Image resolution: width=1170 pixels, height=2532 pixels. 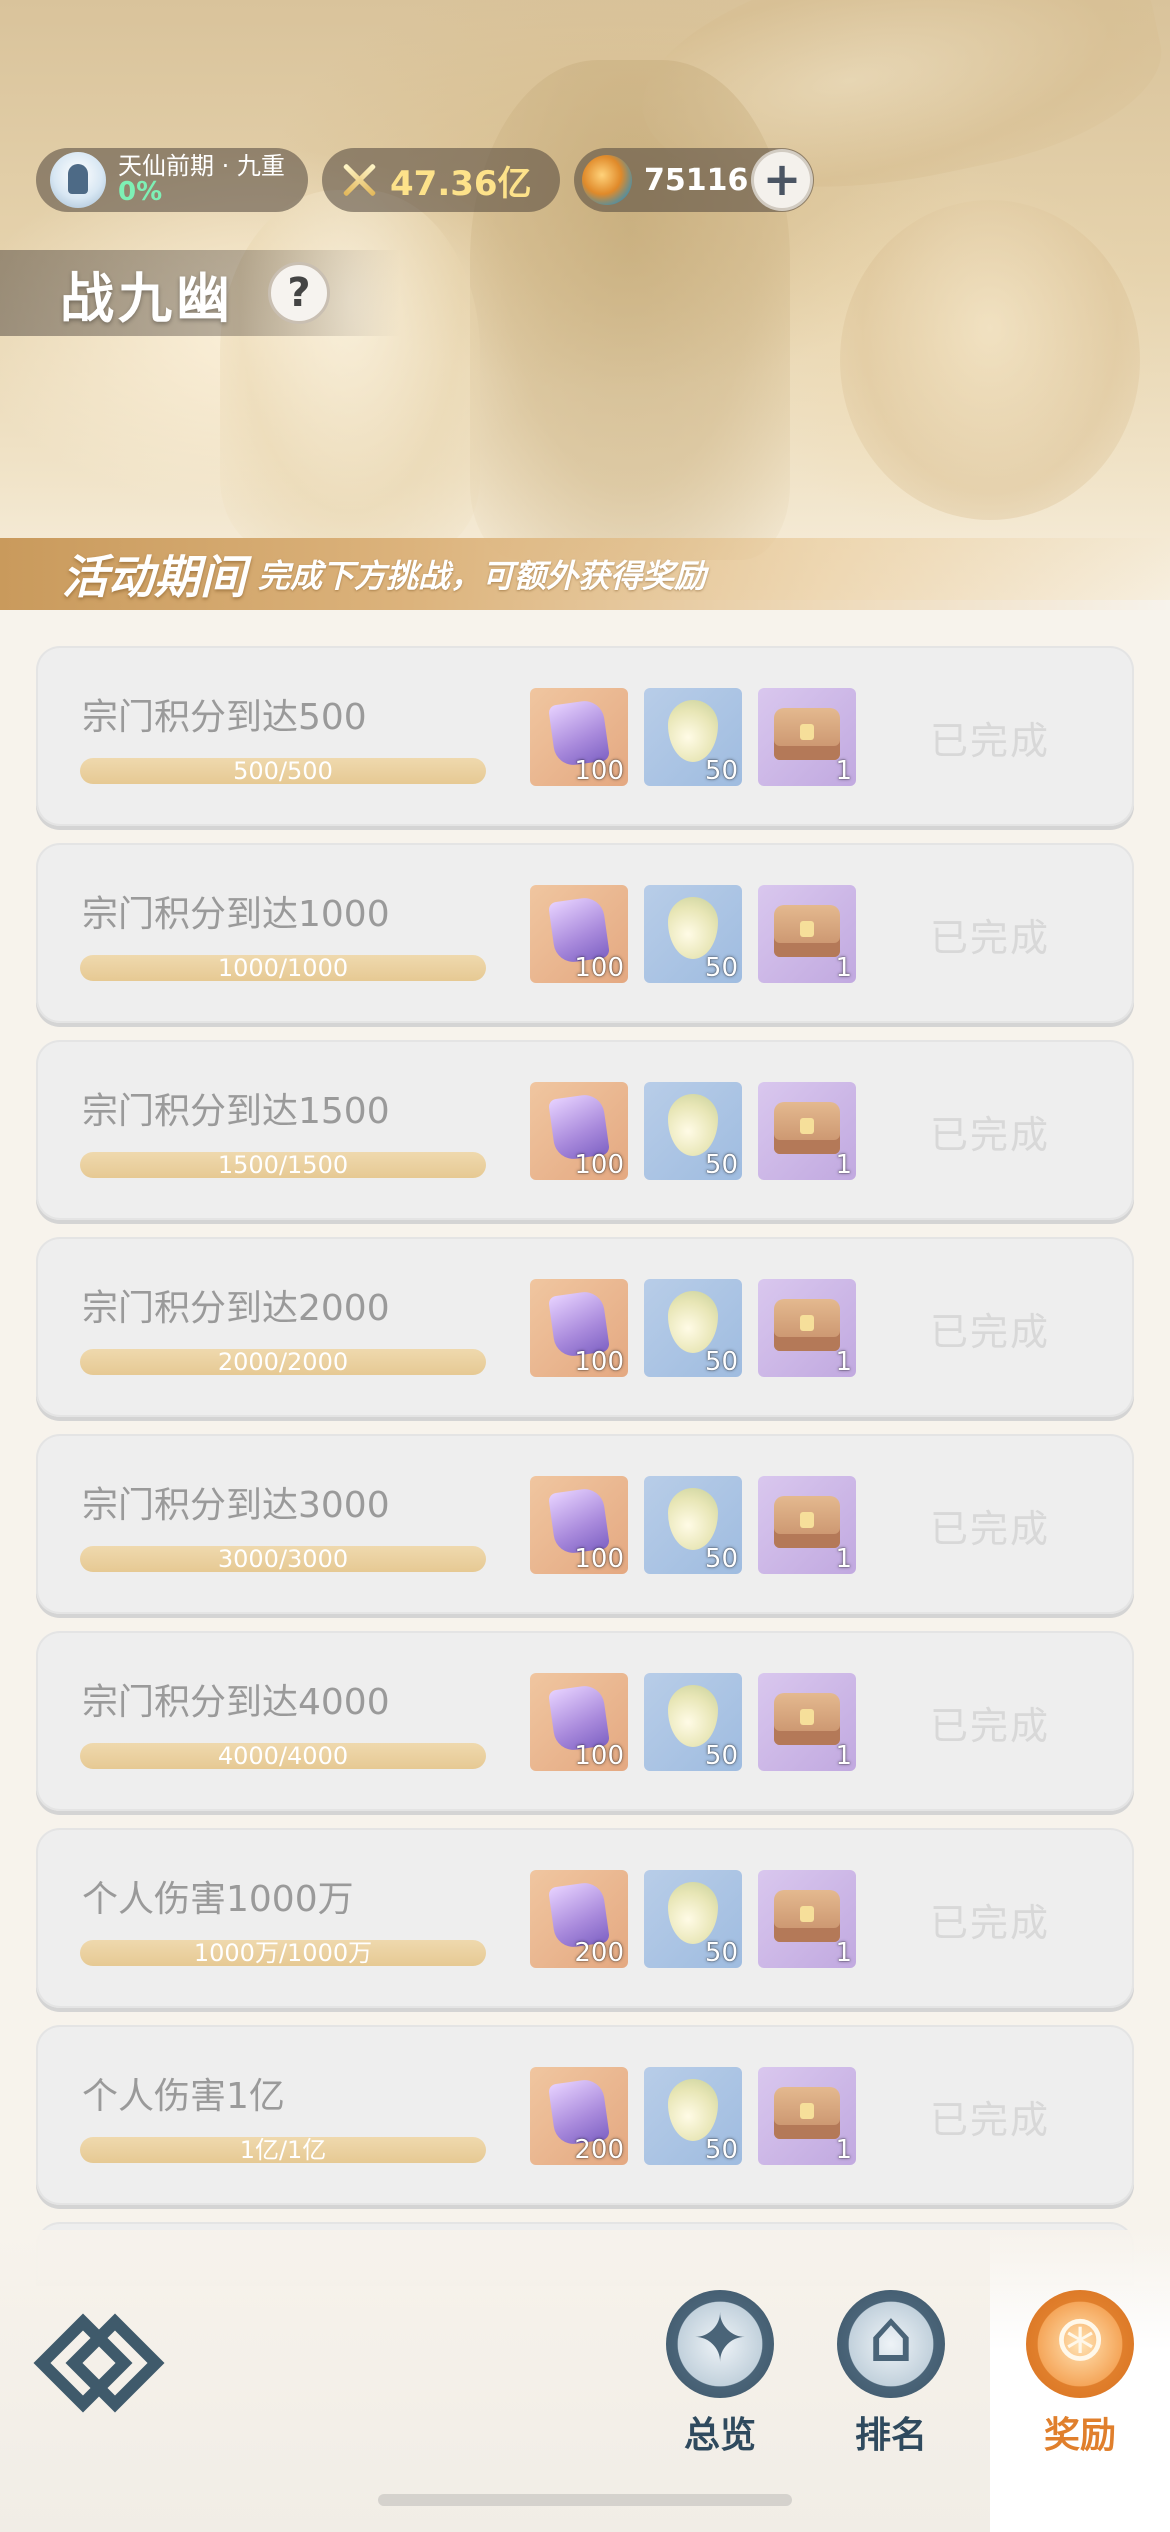 I want to click on challenge-row: 个人伤害1000万 1000万/1000万 200 50 1 已完成, so click(x=585, y=1918).